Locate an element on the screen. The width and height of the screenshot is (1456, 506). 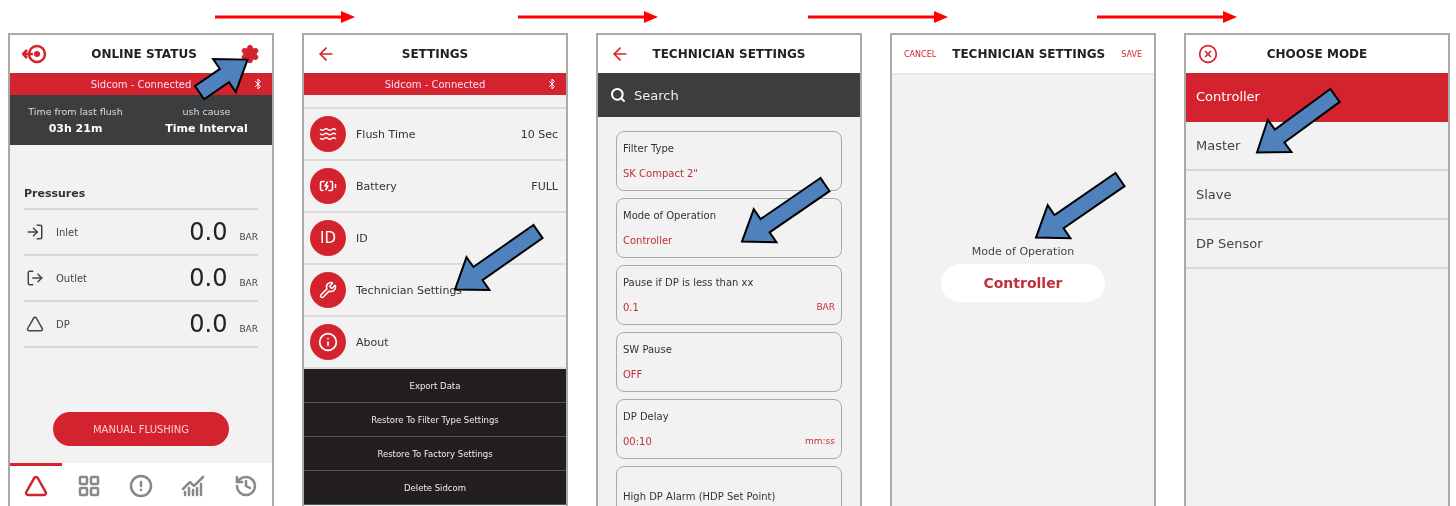
card-label: High DP Alarm (HDP Set Point) is located at coordinates (700, 496).